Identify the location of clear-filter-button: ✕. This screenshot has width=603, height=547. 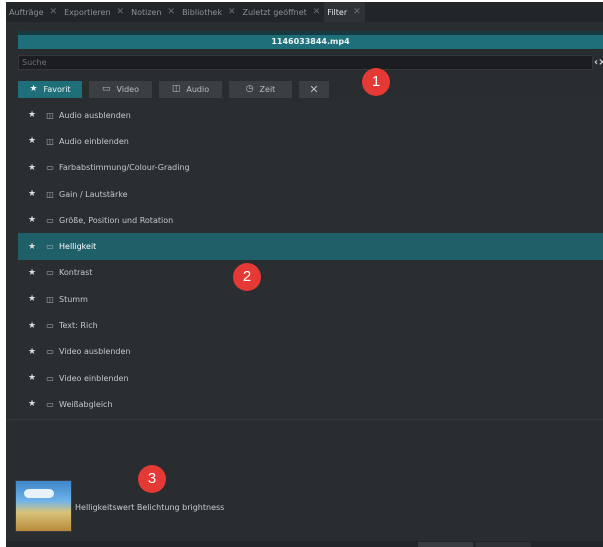
(314, 89).